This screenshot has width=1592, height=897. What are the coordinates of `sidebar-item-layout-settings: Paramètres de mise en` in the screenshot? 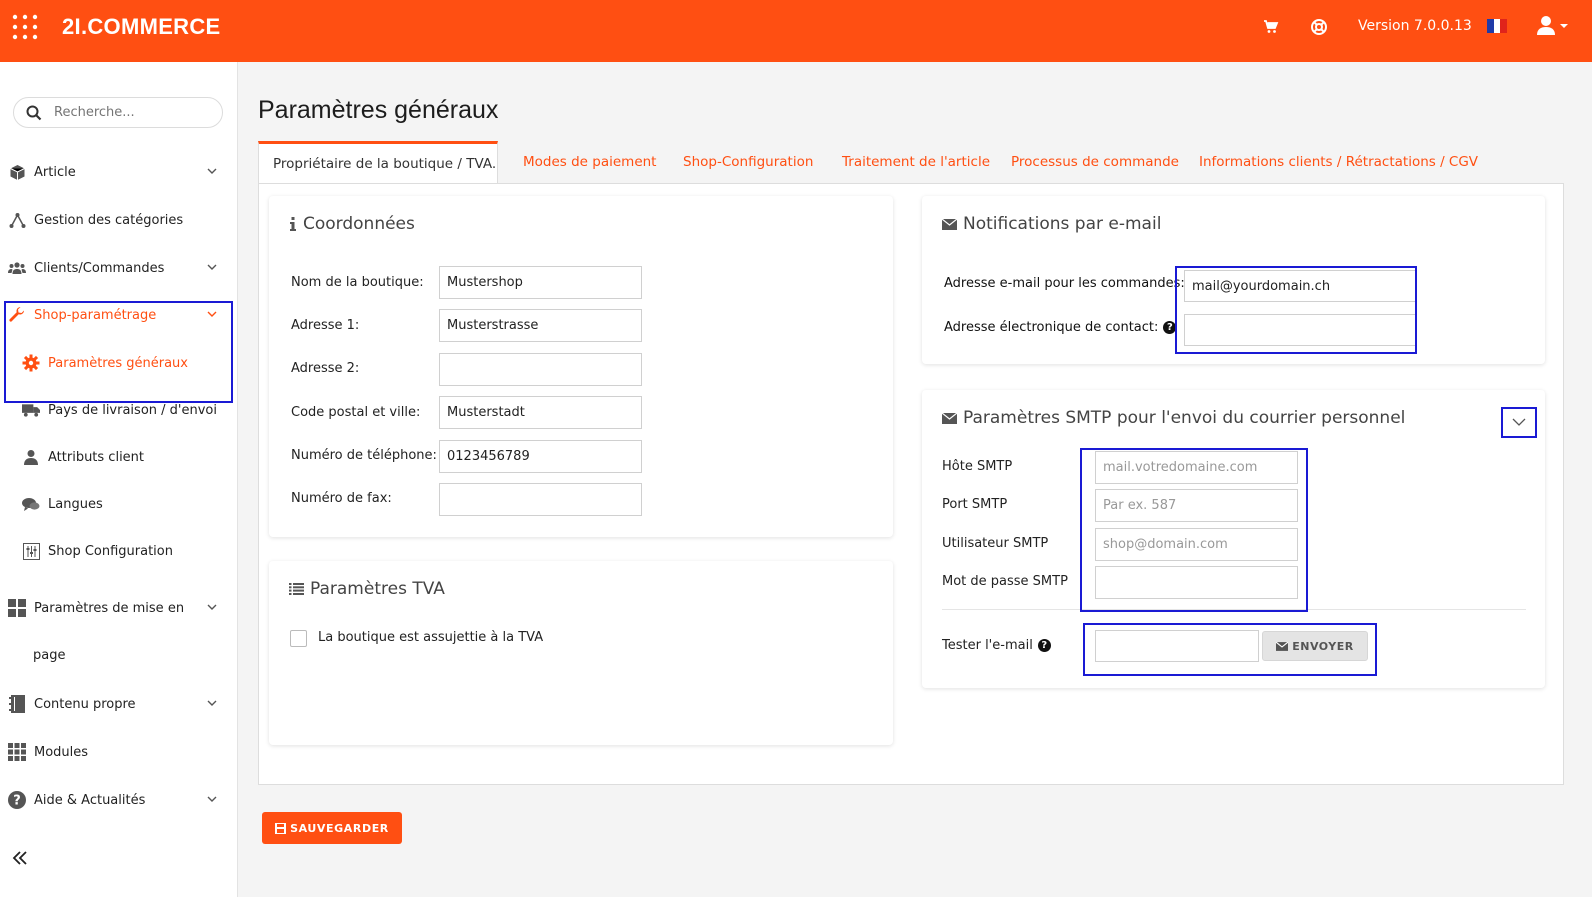 It's located at (116, 608).